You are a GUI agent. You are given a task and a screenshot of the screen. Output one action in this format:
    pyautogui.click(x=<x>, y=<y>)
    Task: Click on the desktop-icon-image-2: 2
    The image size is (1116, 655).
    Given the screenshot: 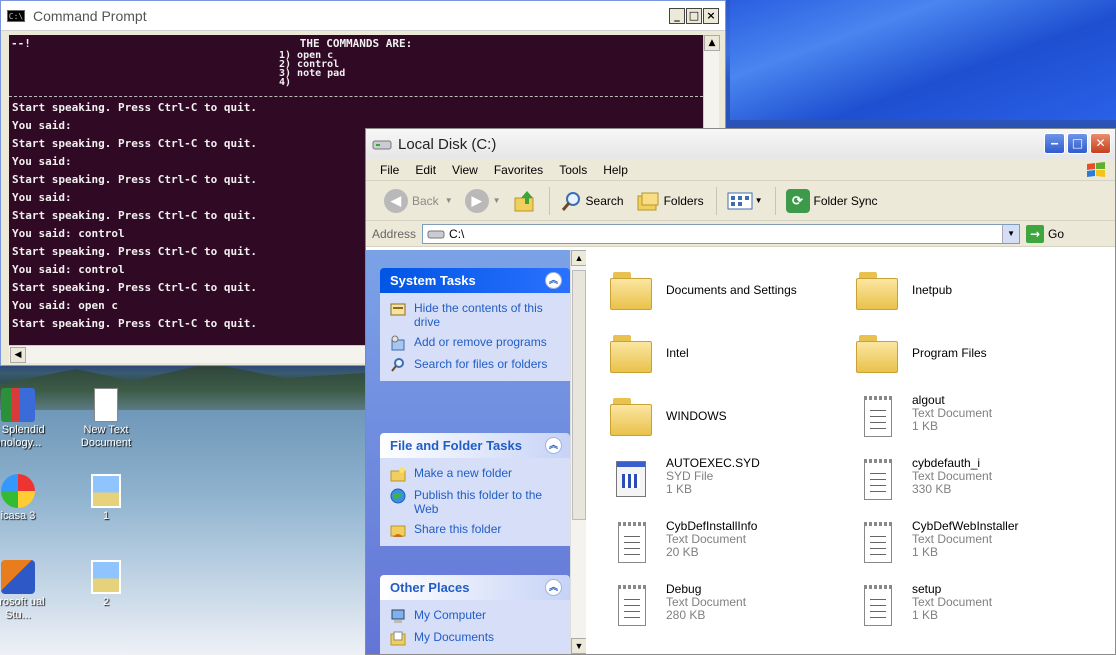 What is the action you would take?
    pyautogui.click(x=106, y=584)
    